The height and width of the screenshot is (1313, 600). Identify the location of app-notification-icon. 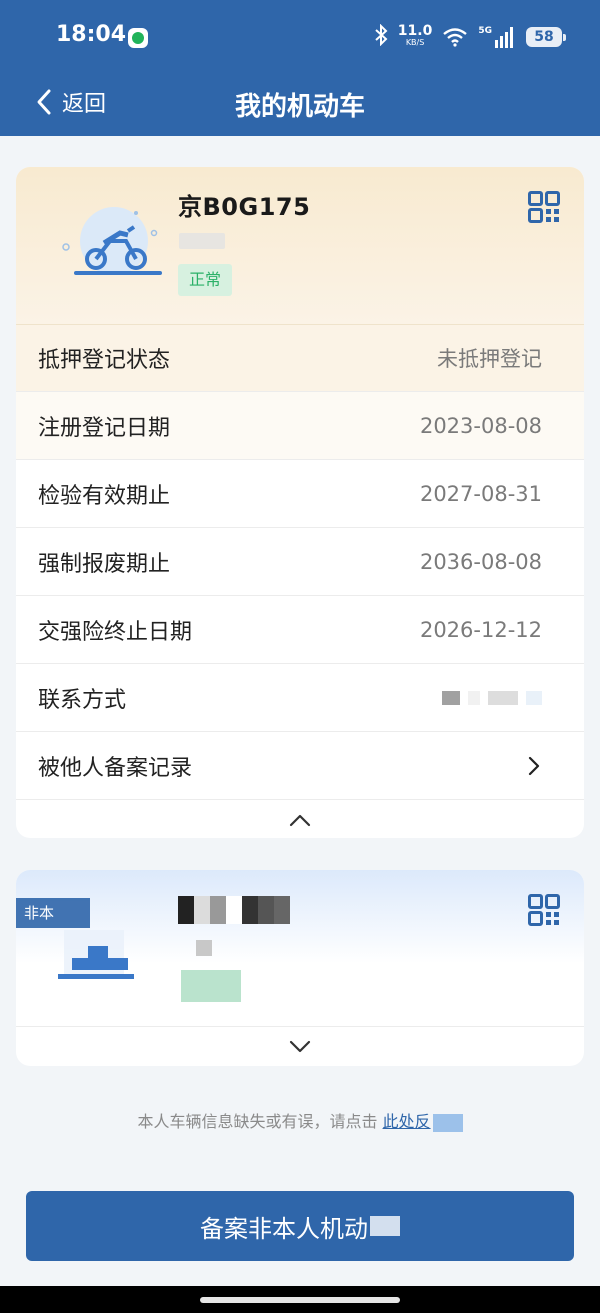
(138, 38).